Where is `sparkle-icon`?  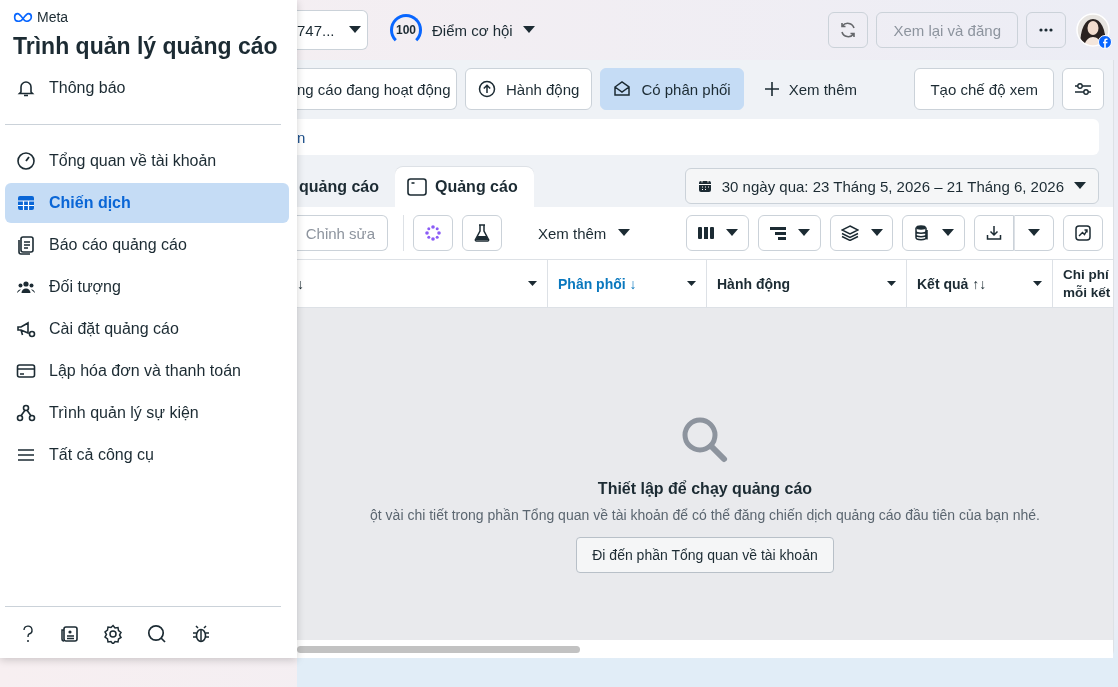 sparkle-icon is located at coordinates (433, 233).